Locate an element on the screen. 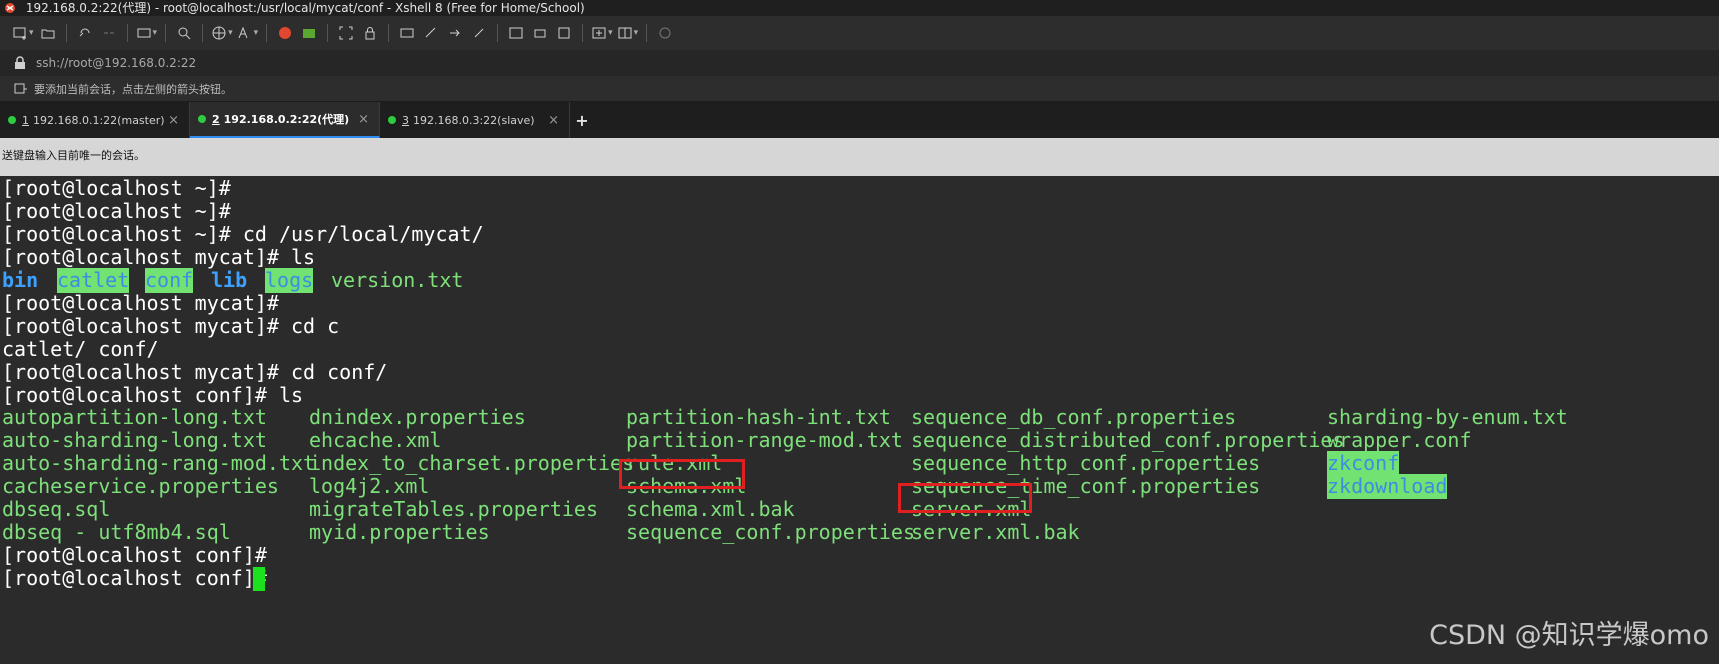  file-entry: sequence_distributed_conf.properties is located at coordinates (1128, 440).